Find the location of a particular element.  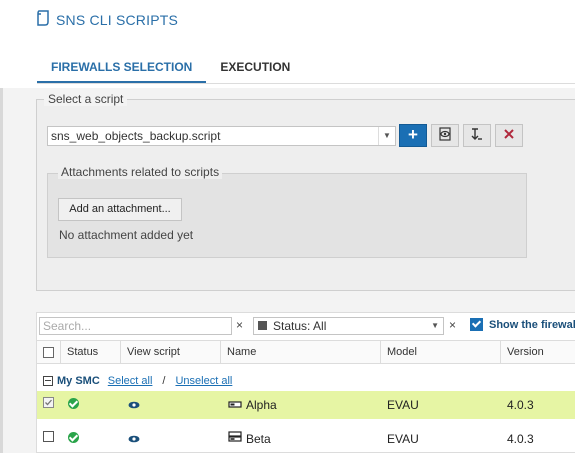

show-firewalls-toggle: Show the firewalls is located at coordinates (522, 324).